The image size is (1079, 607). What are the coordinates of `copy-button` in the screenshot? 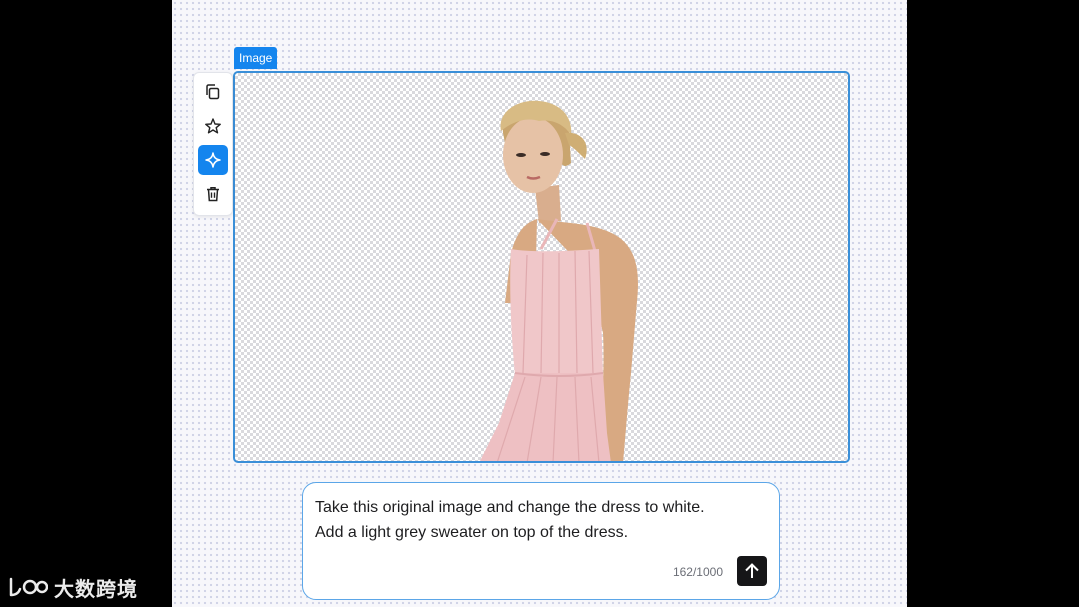 It's located at (213, 92).